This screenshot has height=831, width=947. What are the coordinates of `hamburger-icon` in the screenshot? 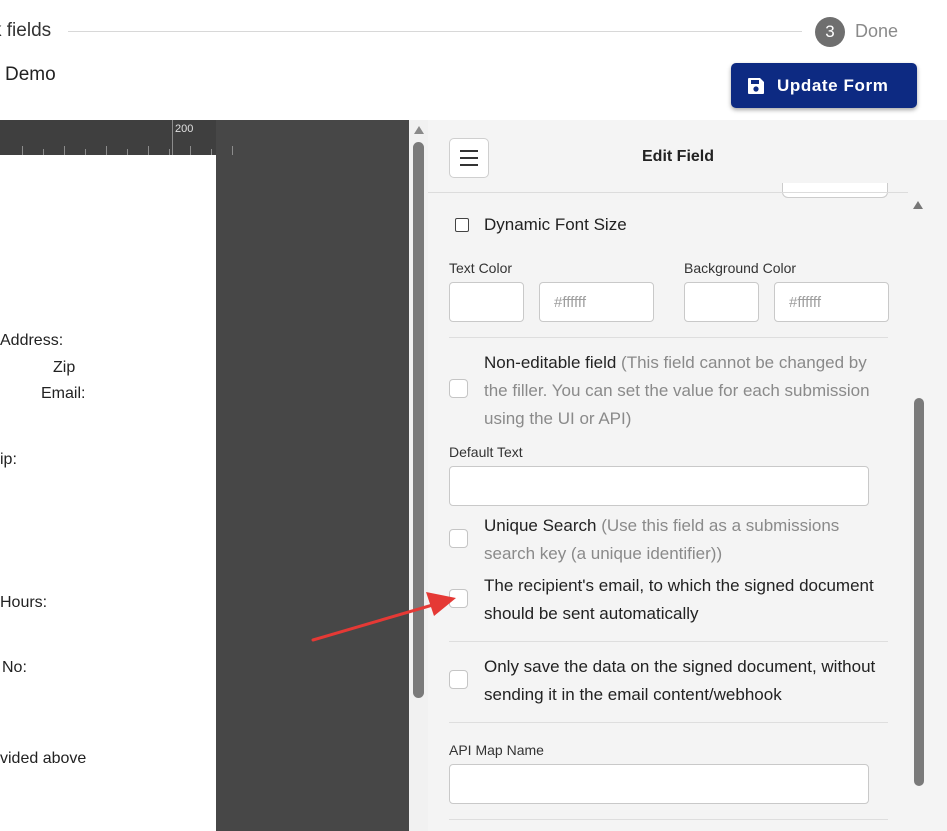 It's located at (469, 151).